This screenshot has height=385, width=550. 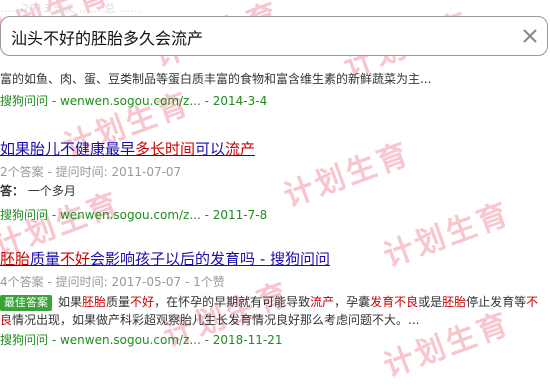 What do you see at coordinates (394, 302) in the screenshot?
I see `snippet-highlight: 发育不良` at bounding box center [394, 302].